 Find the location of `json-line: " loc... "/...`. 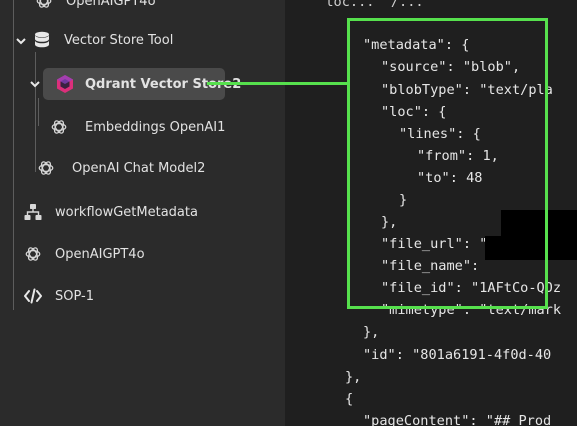

json-line: " loc... "/... is located at coordinates (366, 5).